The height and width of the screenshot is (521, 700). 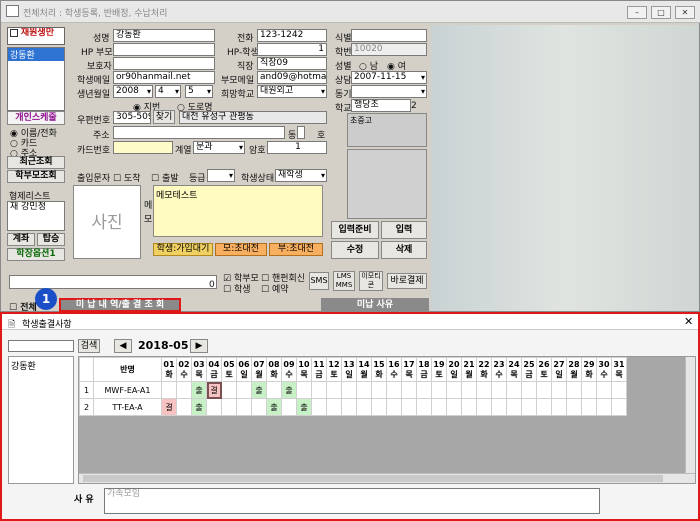 What do you see at coordinates (292, 91) in the screenshot?
I see `hope-school-select: 대원외고` at bounding box center [292, 91].